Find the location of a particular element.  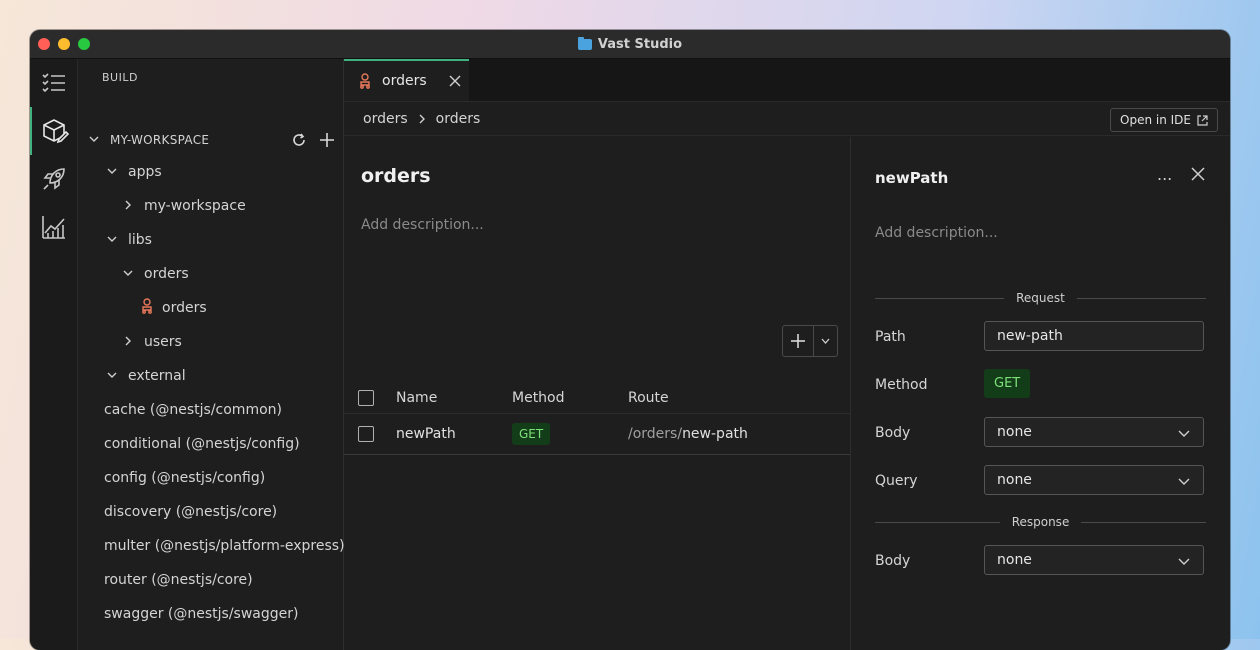

body-select: none is located at coordinates (1094, 432).